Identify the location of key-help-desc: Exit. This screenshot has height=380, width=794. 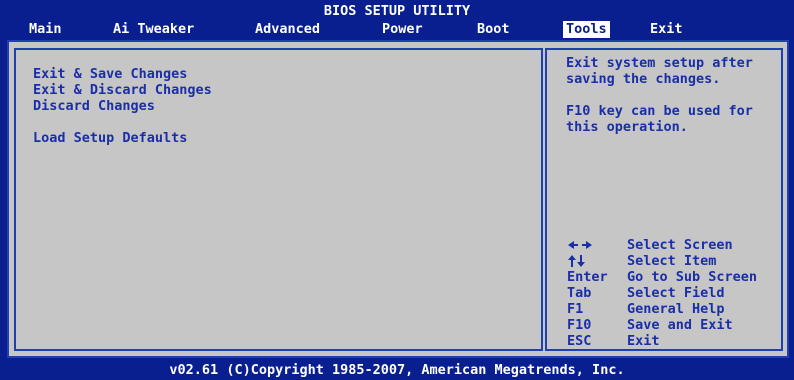
(643, 341).